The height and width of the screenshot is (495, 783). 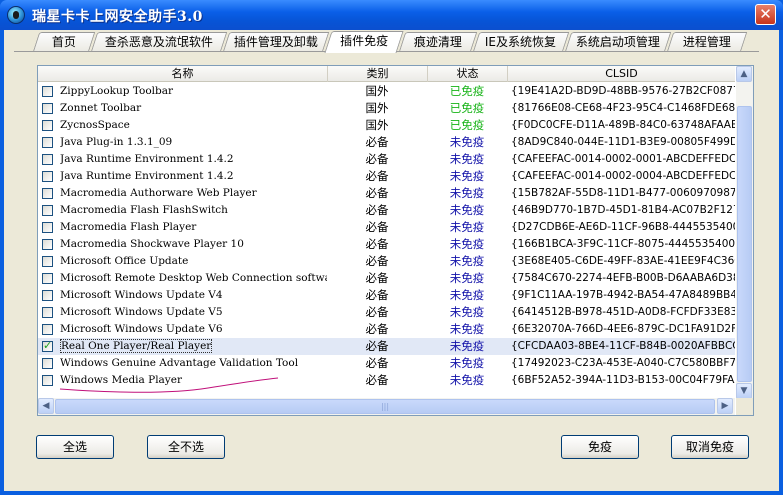 What do you see at coordinates (64, 42) in the screenshot?
I see `tab-home: 首页` at bounding box center [64, 42].